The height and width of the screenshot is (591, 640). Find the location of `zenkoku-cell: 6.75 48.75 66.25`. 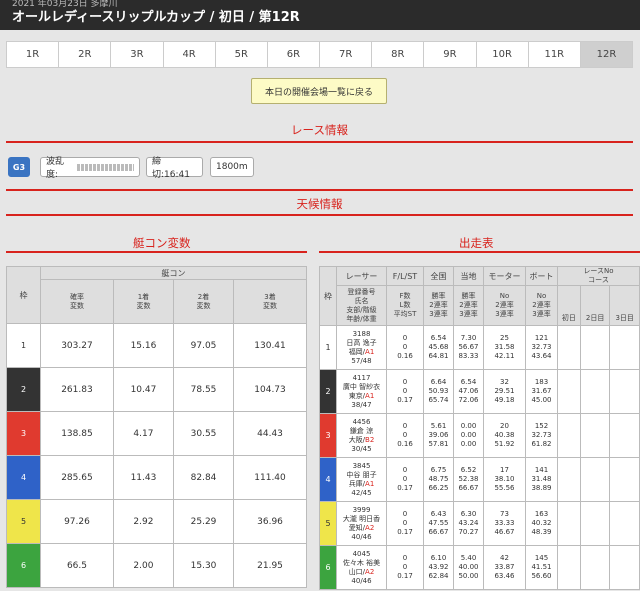

zenkoku-cell: 6.75 48.75 66.25 is located at coordinates (438, 479).